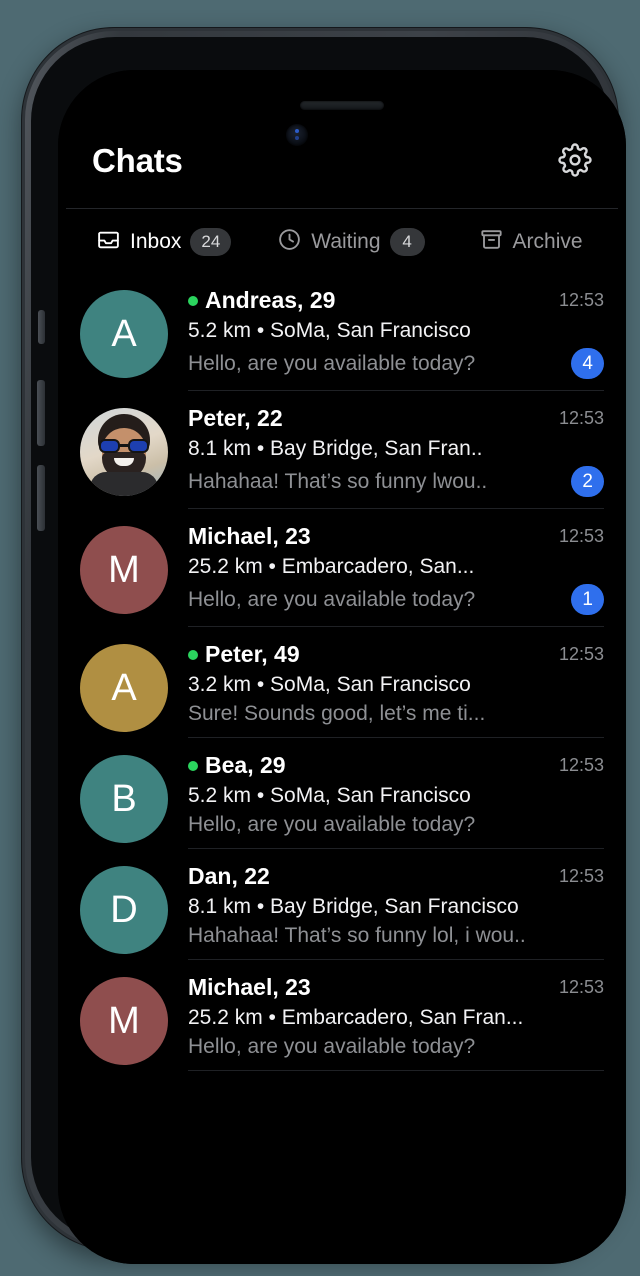 The height and width of the screenshot is (1276, 640). What do you see at coordinates (329, 684) in the screenshot?
I see `chat-location: 3.2 km • SoMa, San Francisco` at bounding box center [329, 684].